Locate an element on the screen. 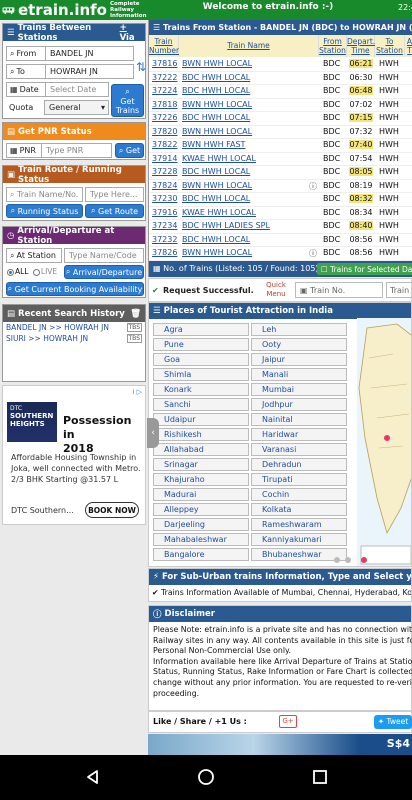 The height and width of the screenshot is (800, 412). train-number-cell: 37820 is located at coordinates (164, 131).